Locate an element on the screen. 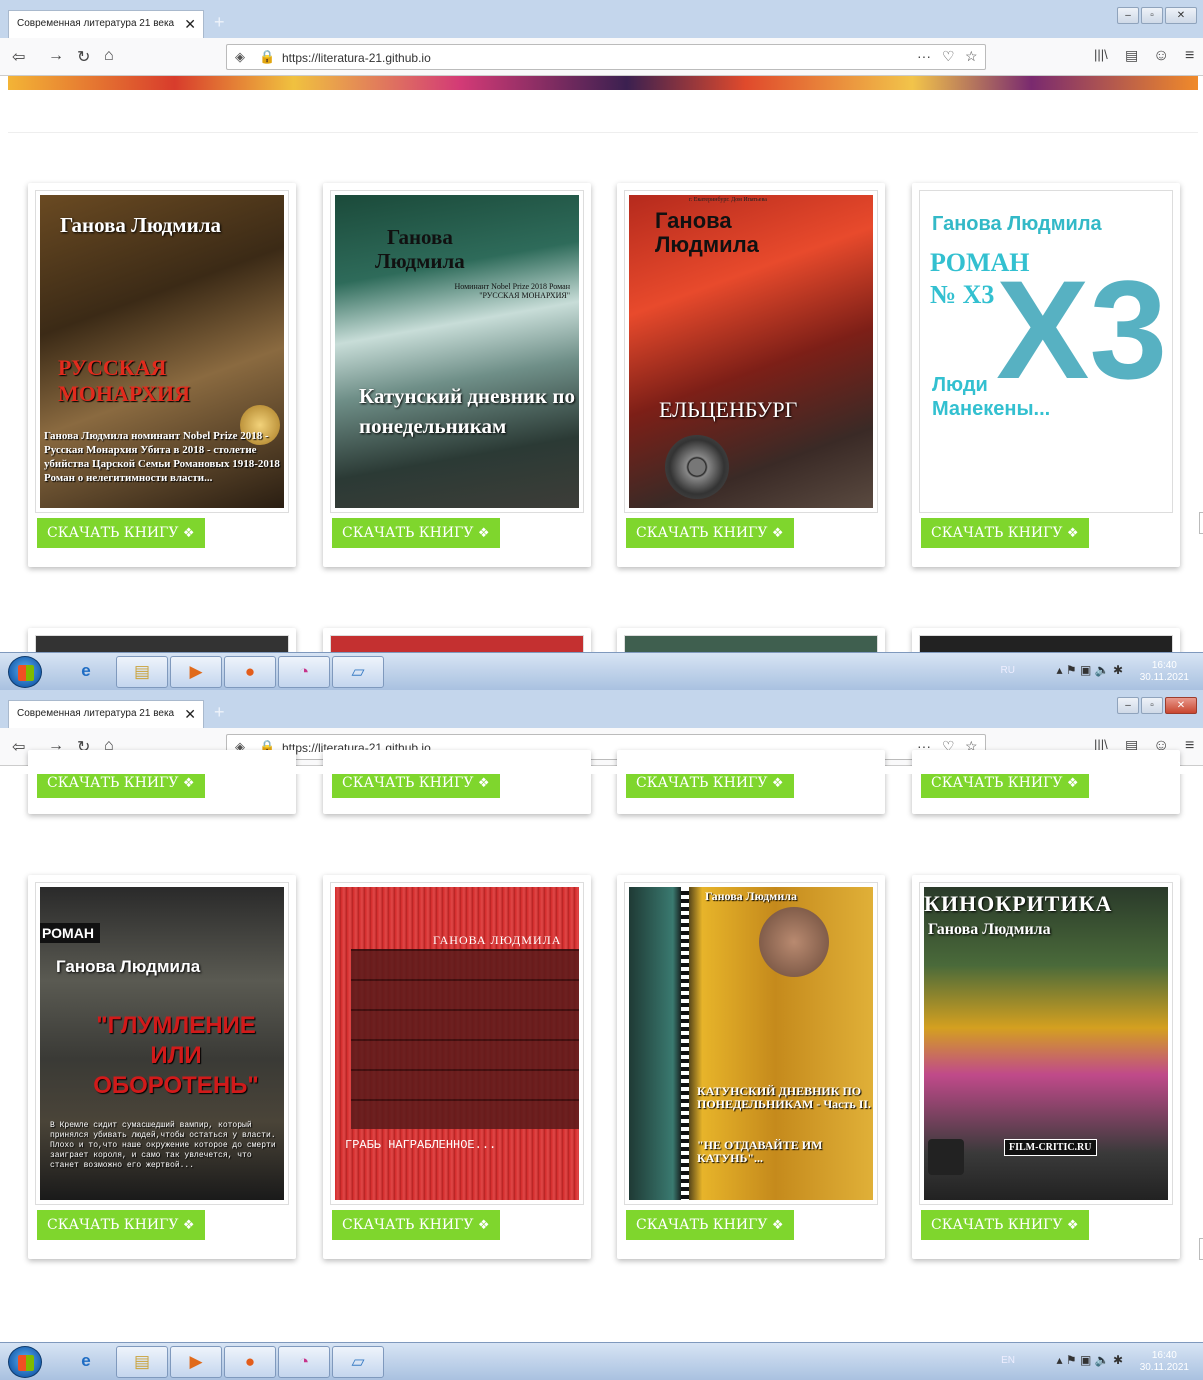 The height and width of the screenshot is (1380, 1203). account-icon: ☺ is located at coordinates (1161, 56).